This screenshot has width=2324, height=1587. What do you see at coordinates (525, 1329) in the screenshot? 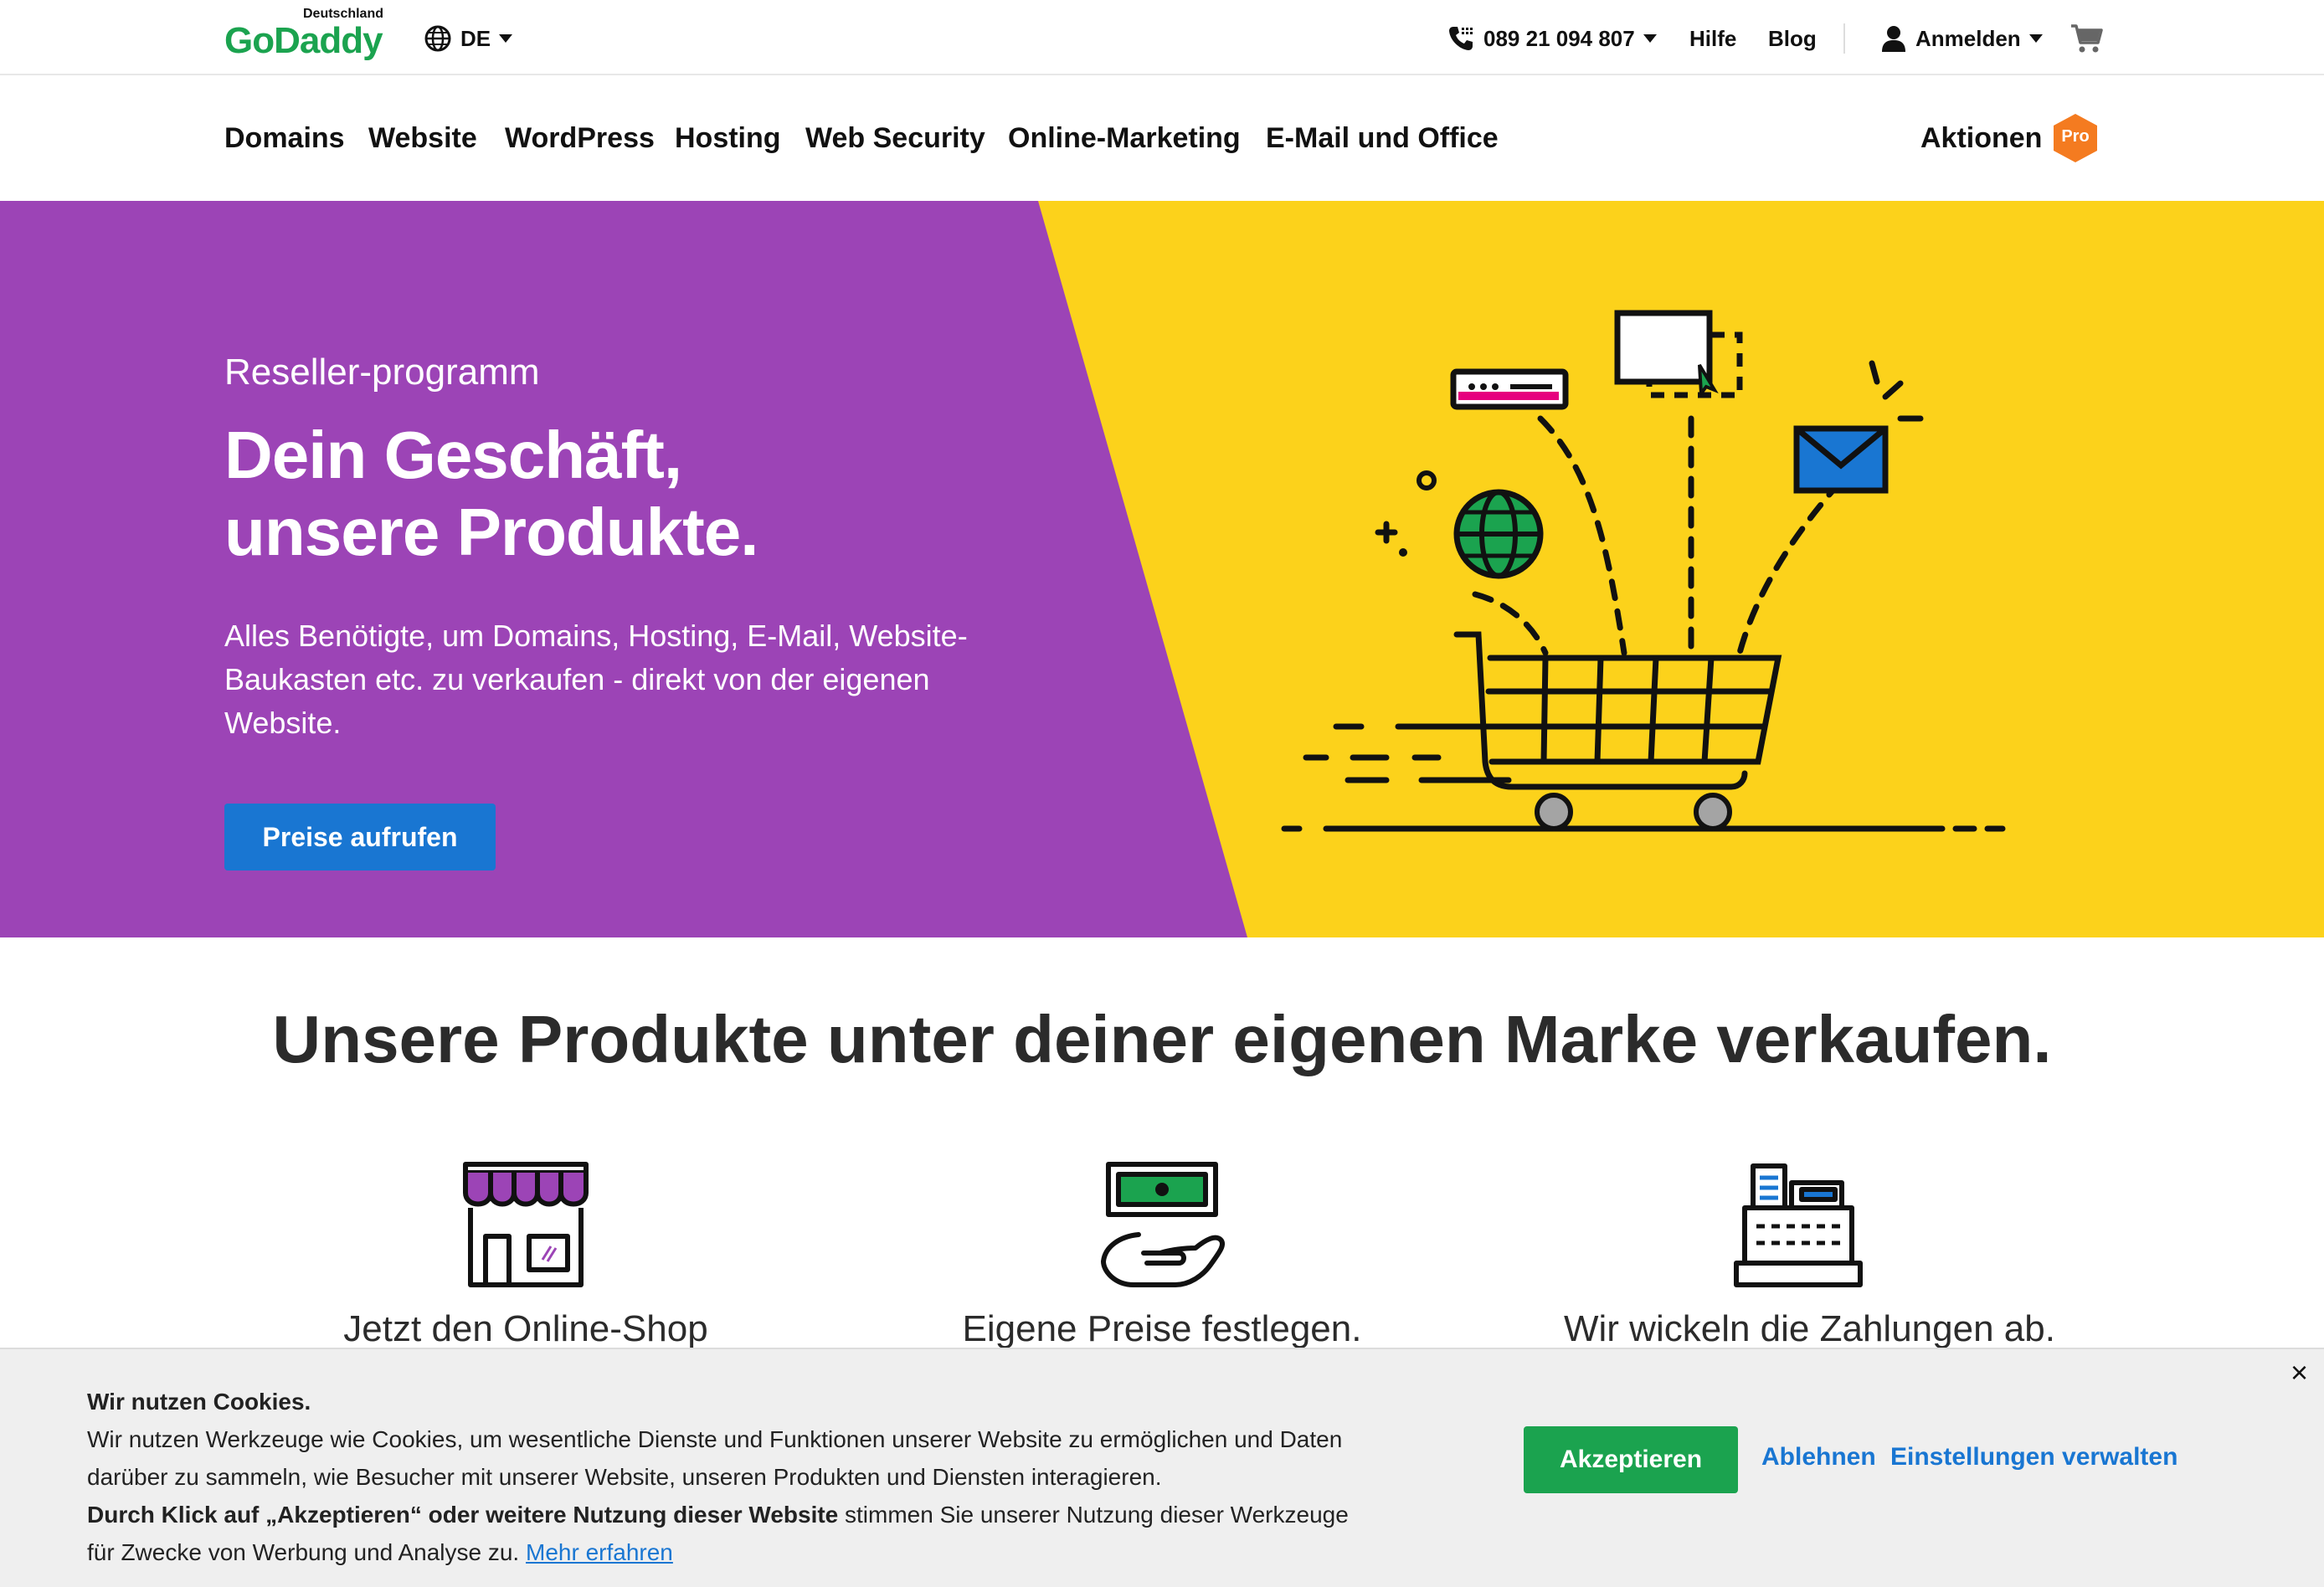
I see `feature-title: Jetzt den Online-Shop` at bounding box center [525, 1329].